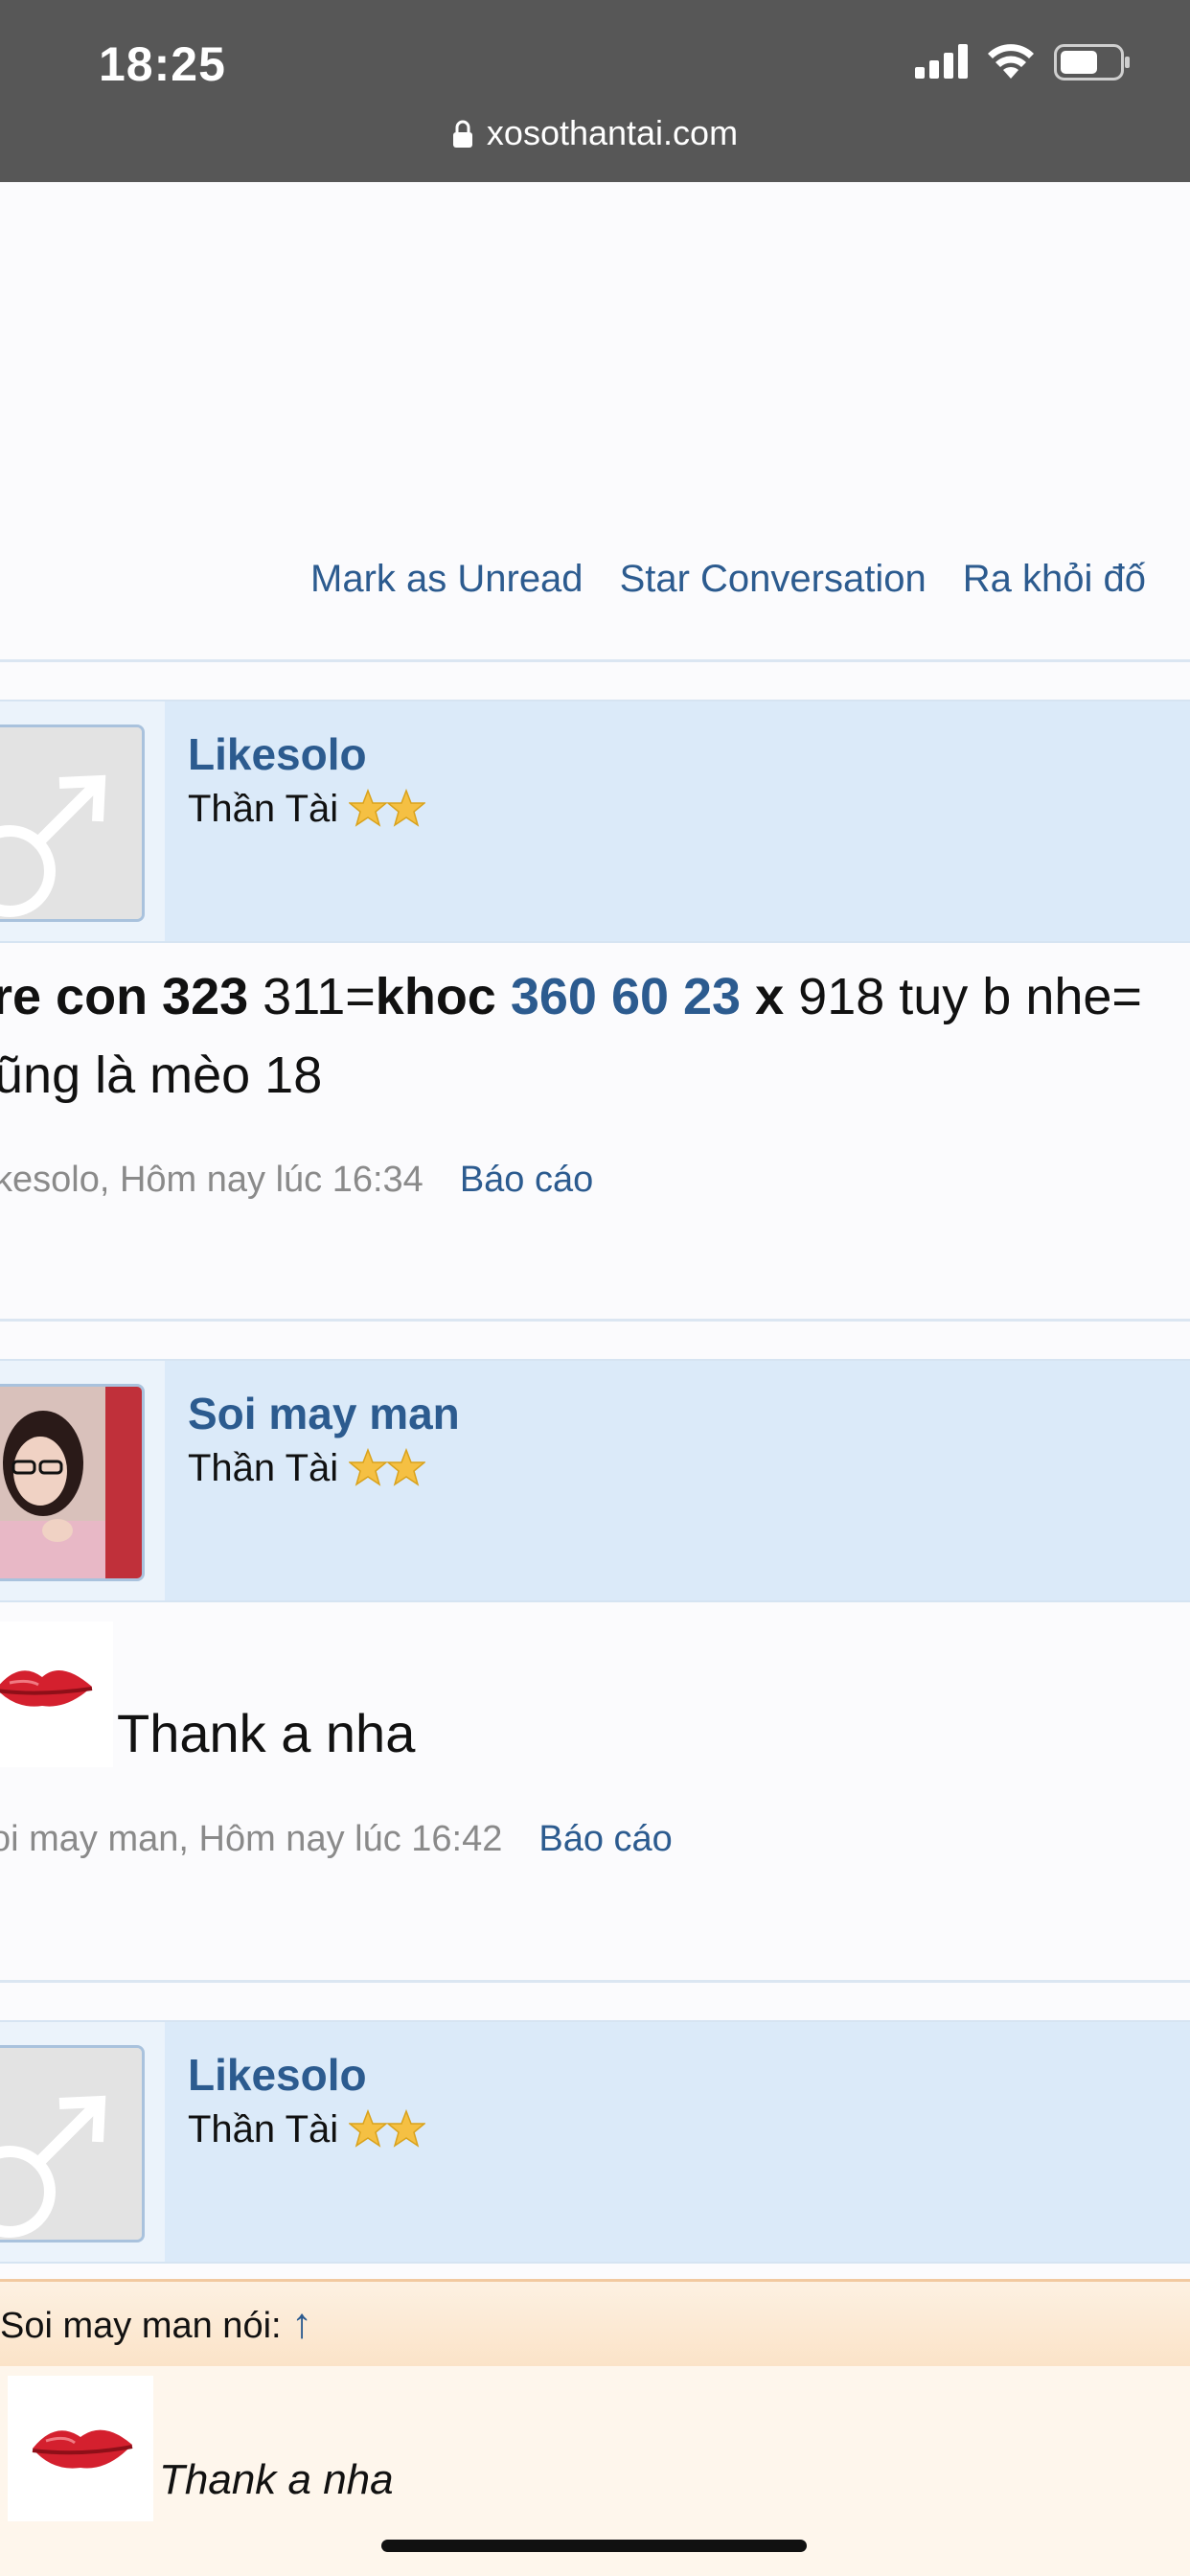 This screenshot has height=2576, width=1190. I want to click on message-text: Thank a nha, so click(266, 1733).